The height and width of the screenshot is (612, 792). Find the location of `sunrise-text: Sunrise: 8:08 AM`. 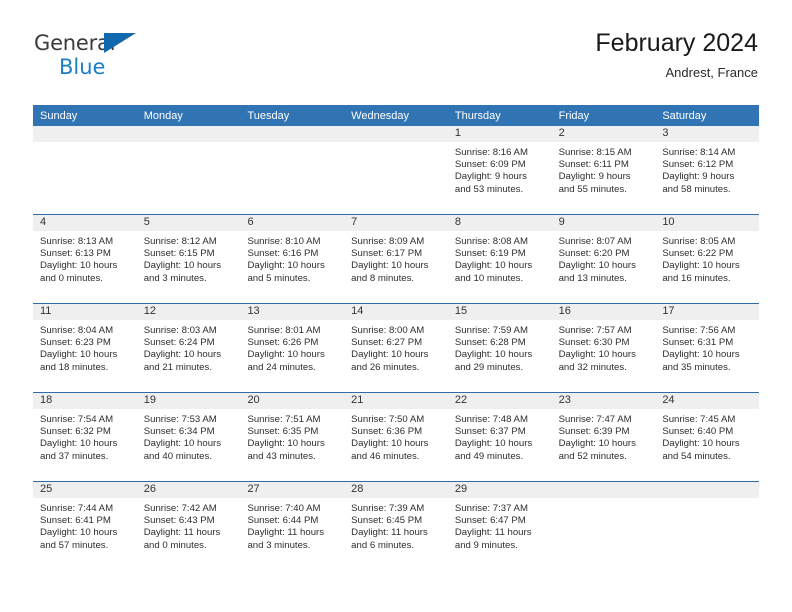

sunrise-text: Sunrise: 8:08 AM is located at coordinates (491, 241).